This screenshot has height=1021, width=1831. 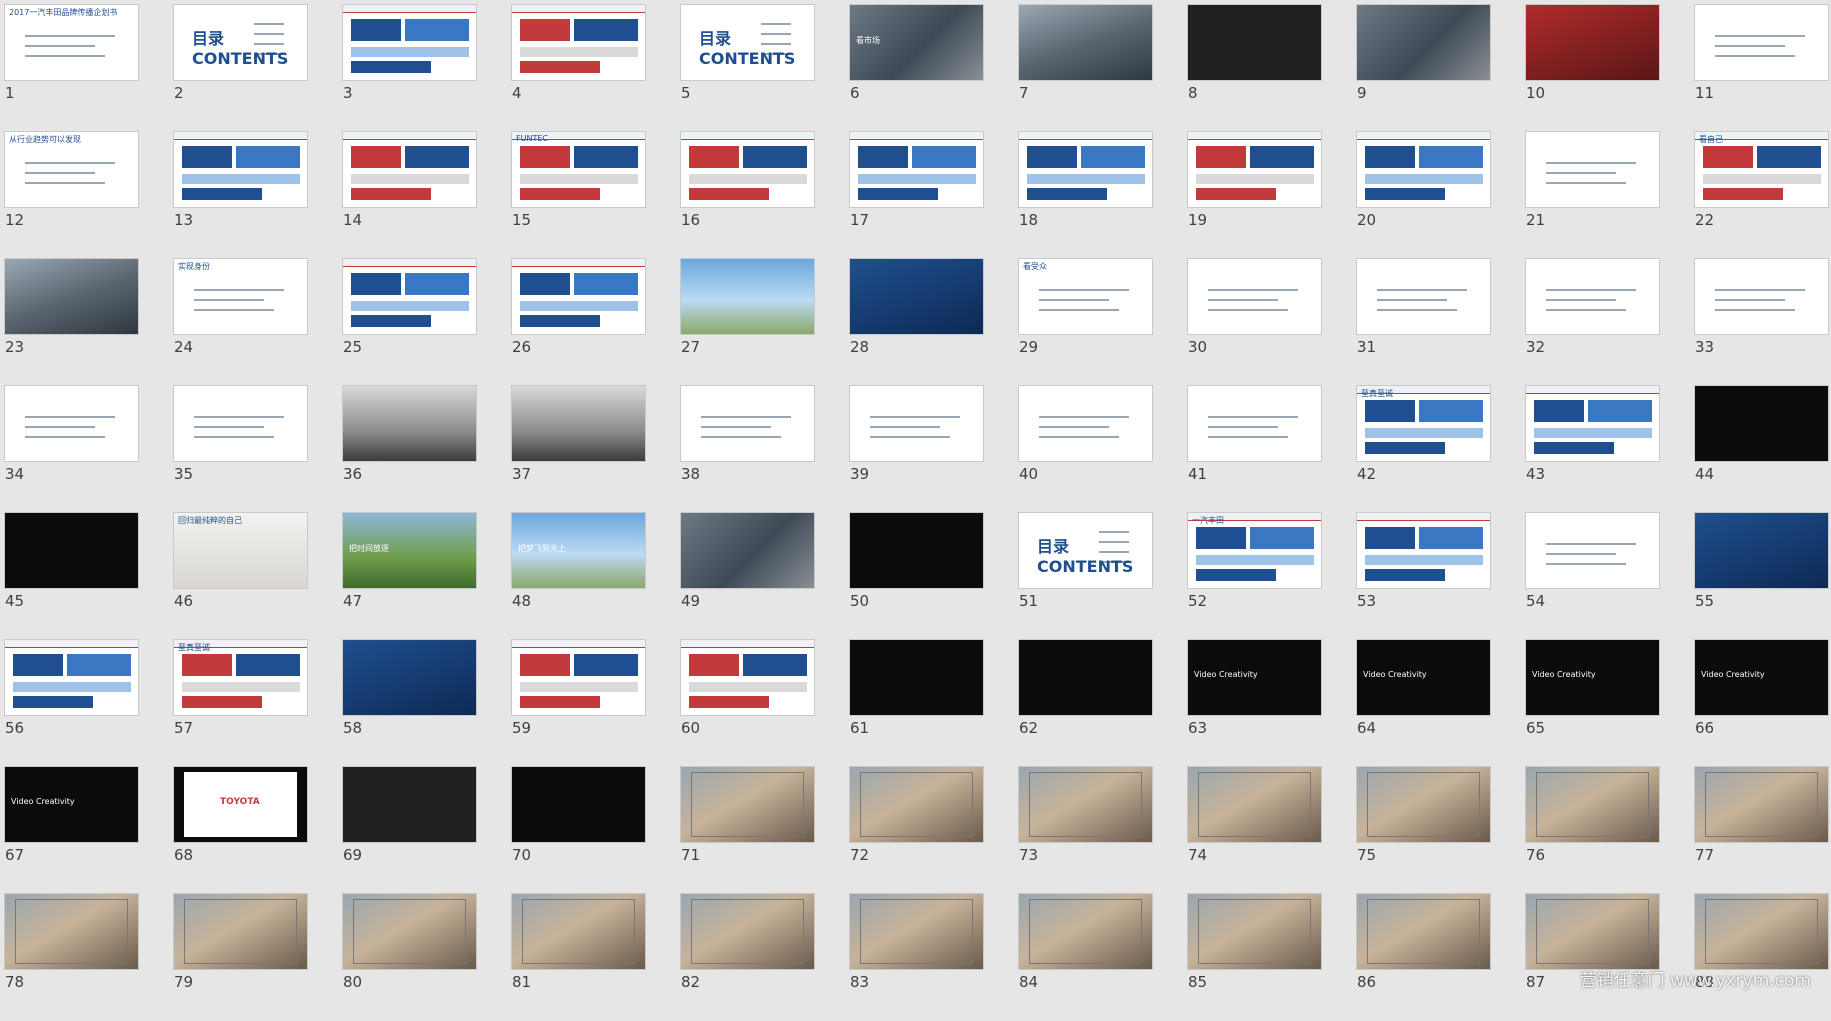 What do you see at coordinates (1085, 957) in the screenshot?
I see `slide-thumbnail-item: 84` at bounding box center [1085, 957].